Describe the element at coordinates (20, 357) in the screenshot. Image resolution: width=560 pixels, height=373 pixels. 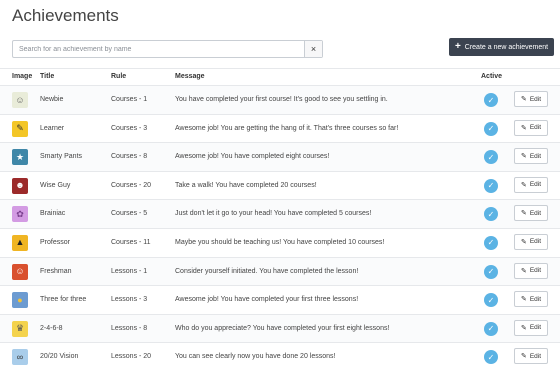
I see `glasses-icon: ∞` at that location.